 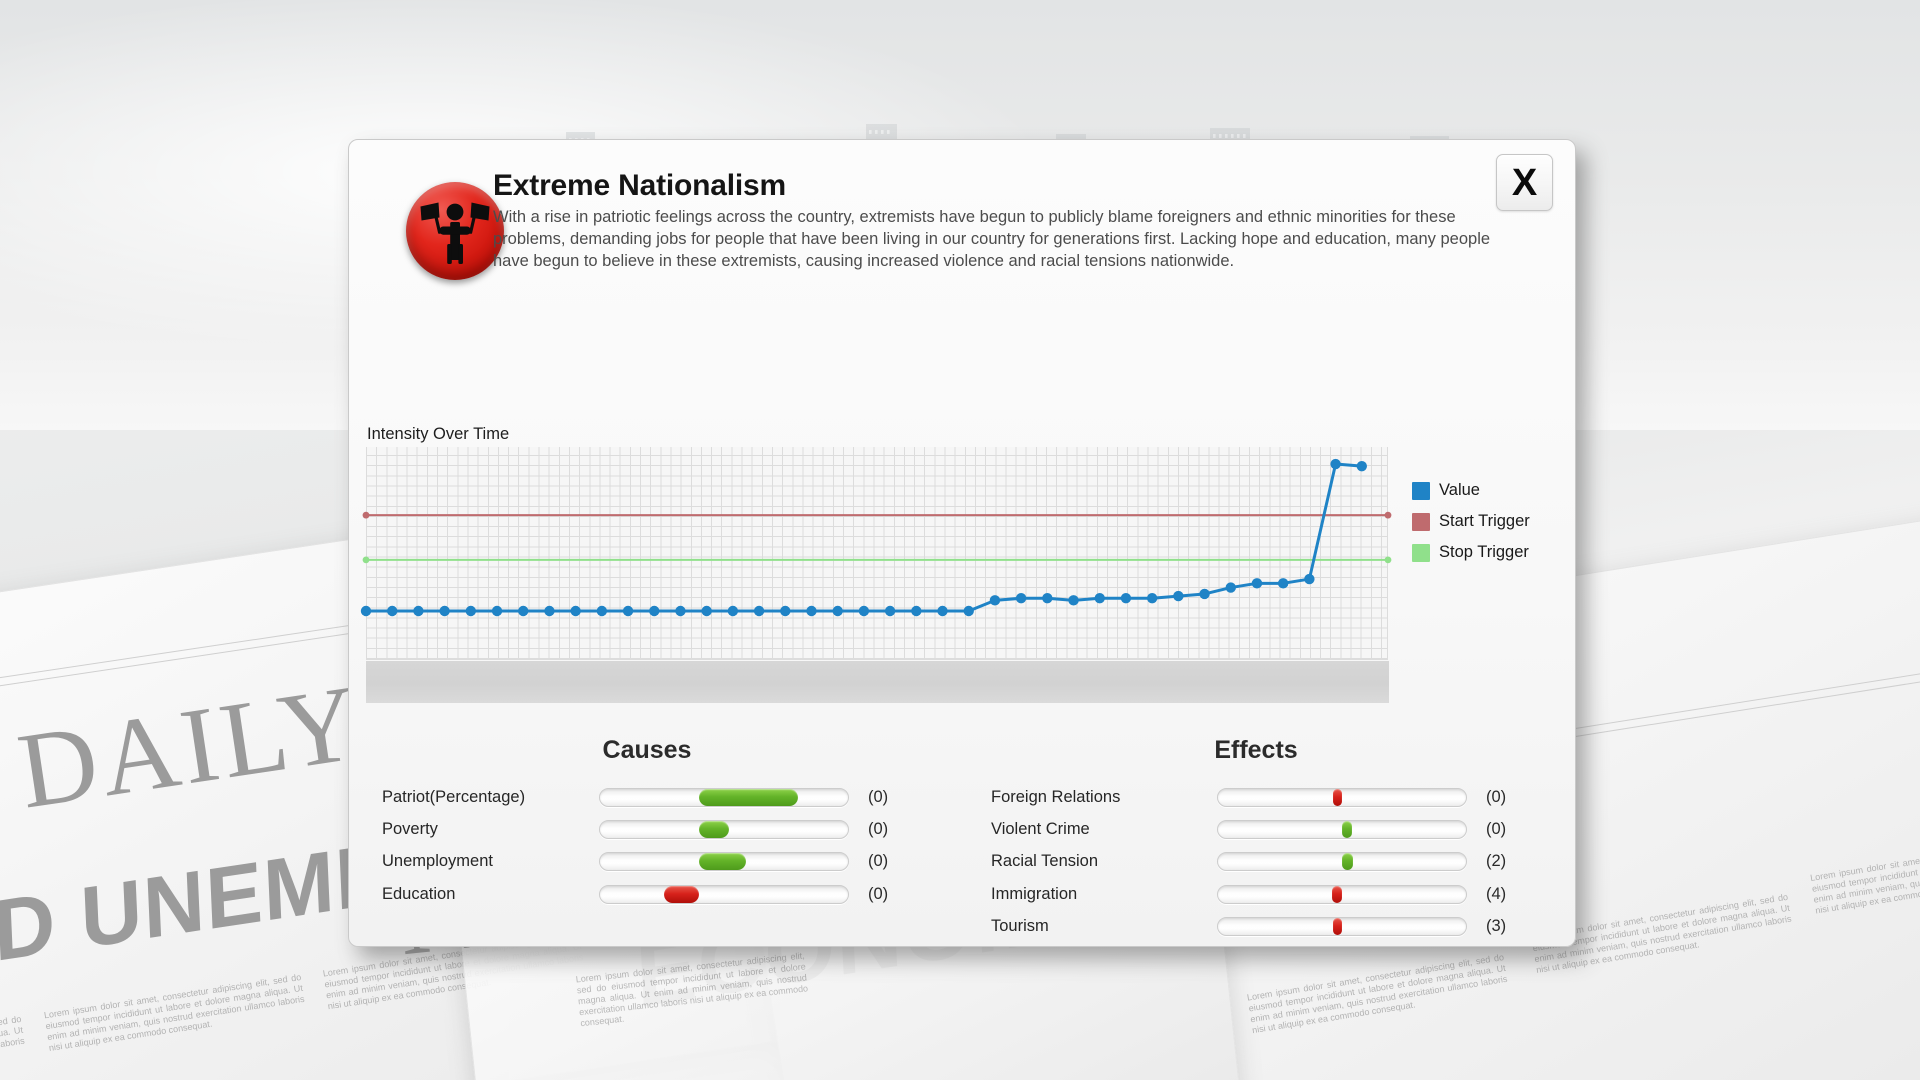 I want to click on legend-label-start-trigger: Start Trigger, so click(x=1484, y=521).